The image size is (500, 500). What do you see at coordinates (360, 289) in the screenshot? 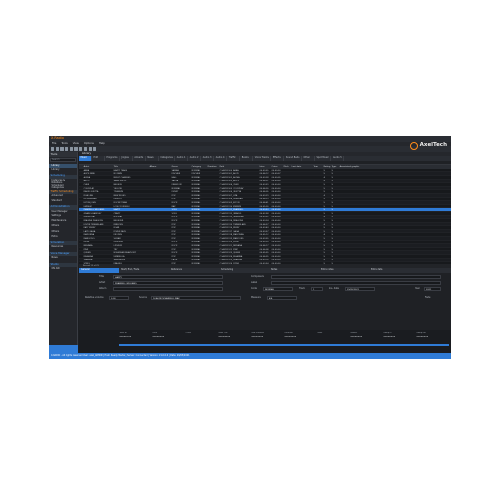
I see `insdate-field: 29/05/2021` at bounding box center [360, 289].